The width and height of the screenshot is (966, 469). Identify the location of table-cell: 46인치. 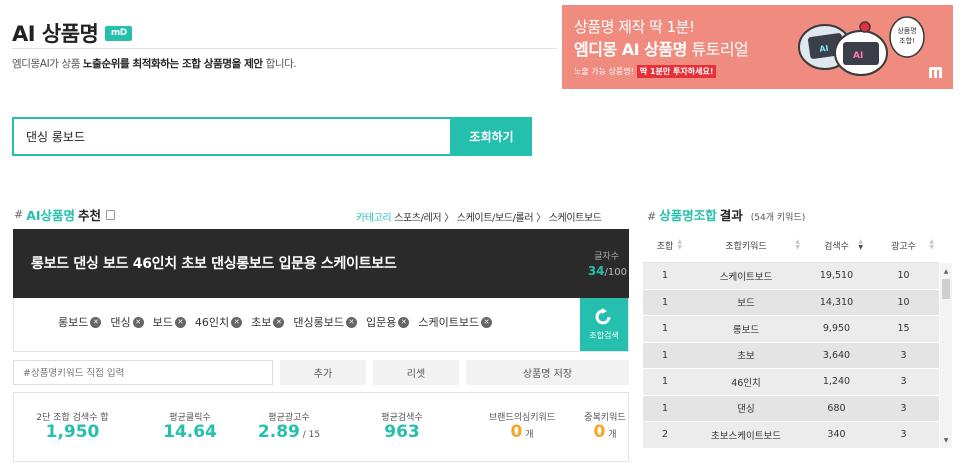
(746, 383).